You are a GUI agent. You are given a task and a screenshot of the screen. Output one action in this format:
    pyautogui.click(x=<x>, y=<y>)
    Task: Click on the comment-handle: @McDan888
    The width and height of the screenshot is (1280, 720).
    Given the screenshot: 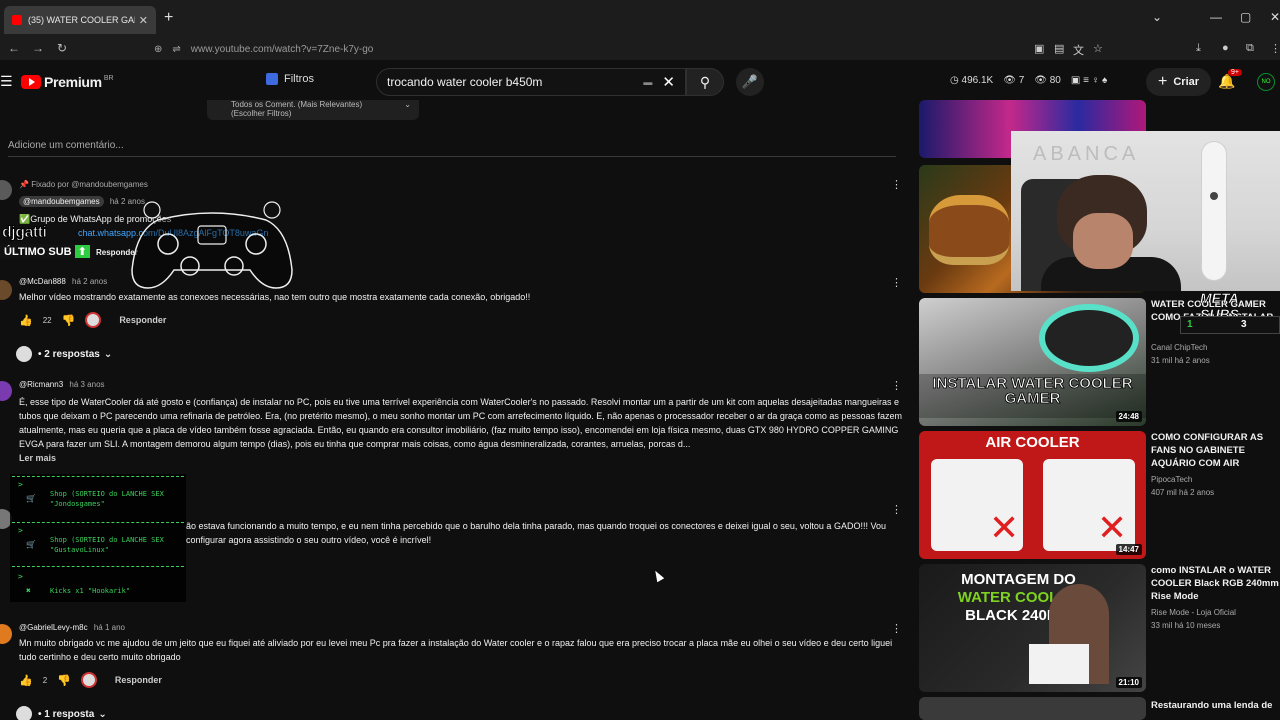 What is the action you would take?
    pyautogui.click(x=42, y=281)
    